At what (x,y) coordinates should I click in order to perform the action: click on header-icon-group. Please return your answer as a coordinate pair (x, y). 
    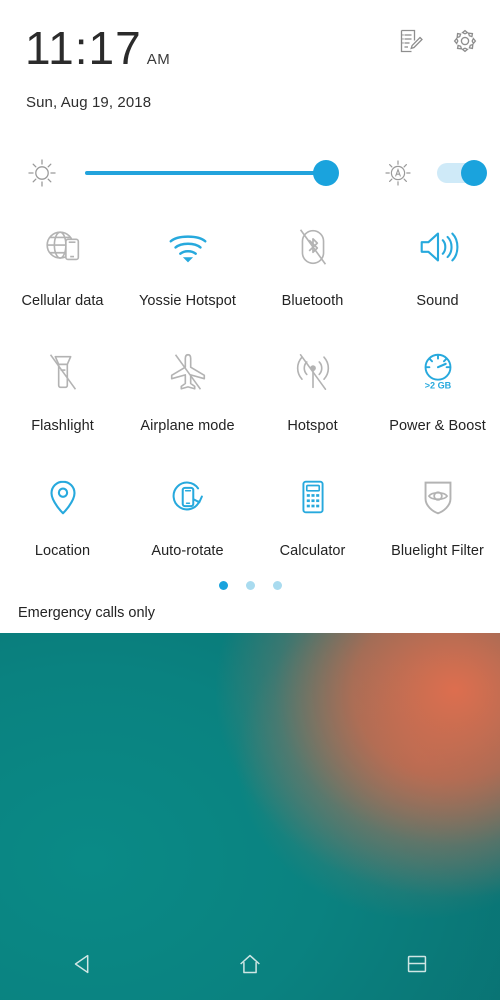
    Looking at the image, I should click on (438, 41).